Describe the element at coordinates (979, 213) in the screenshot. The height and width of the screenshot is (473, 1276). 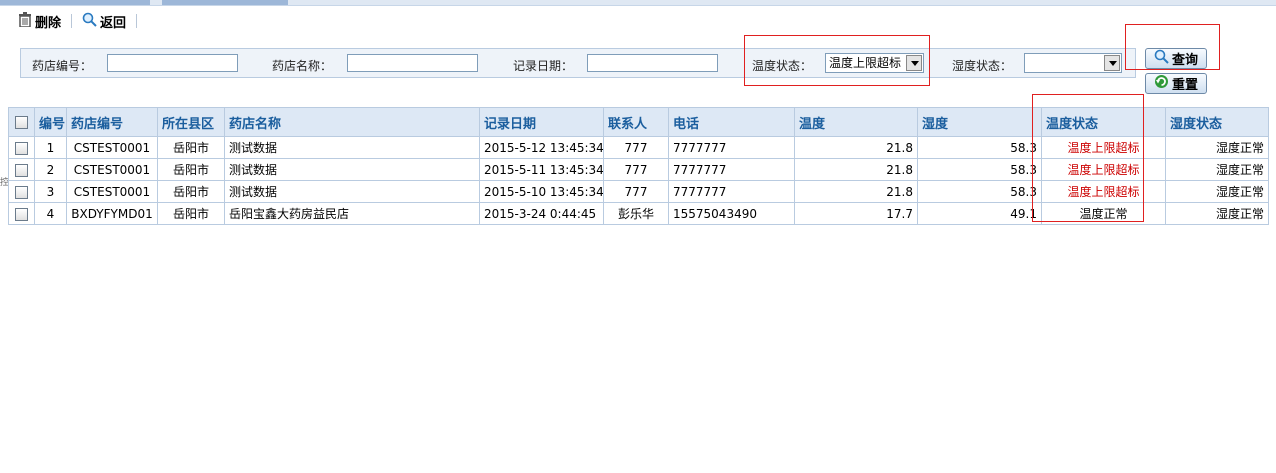
I see `cell-humidity: 49.1` at that location.